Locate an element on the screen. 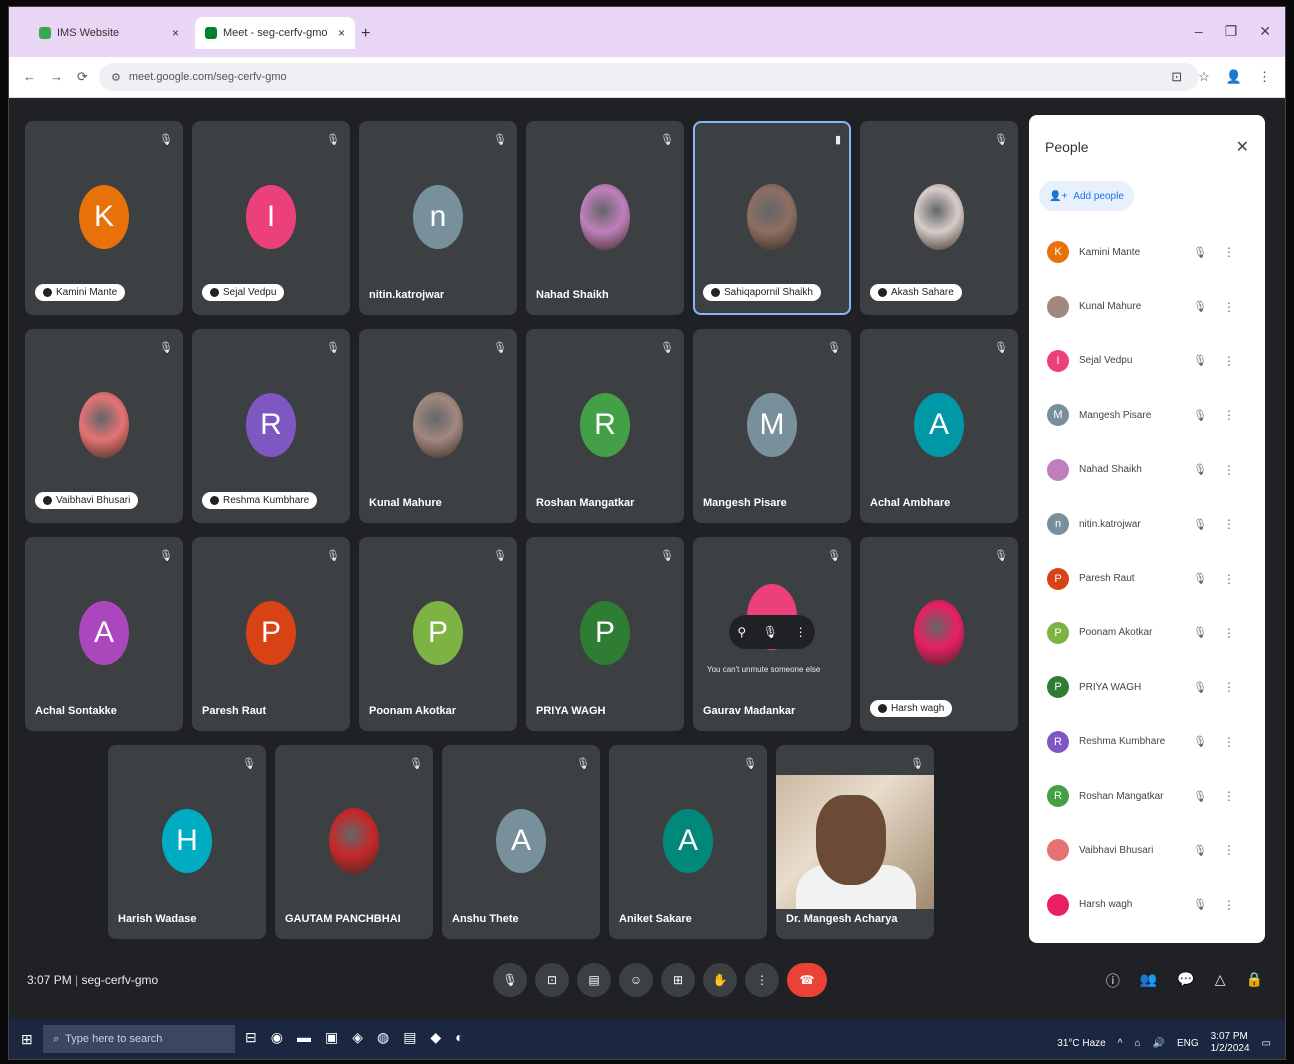 The height and width of the screenshot is (1064, 1294). app-icon: ◐ is located at coordinates (459, 1037).